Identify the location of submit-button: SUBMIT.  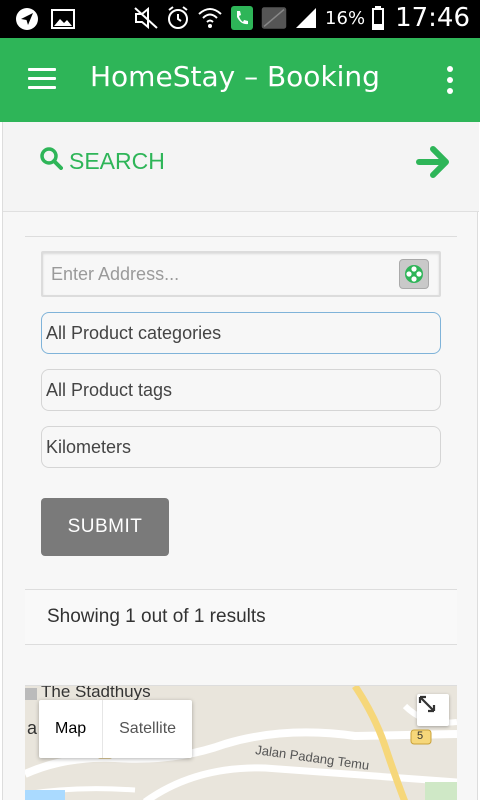
(105, 527).